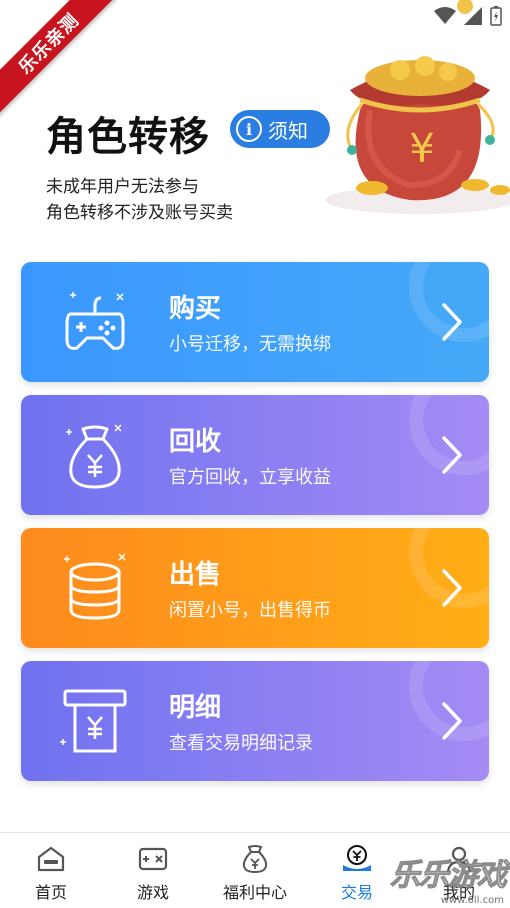 The width and height of the screenshot is (510, 908). I want to click on money-bag-illustration: ¥, so click(417, 107).